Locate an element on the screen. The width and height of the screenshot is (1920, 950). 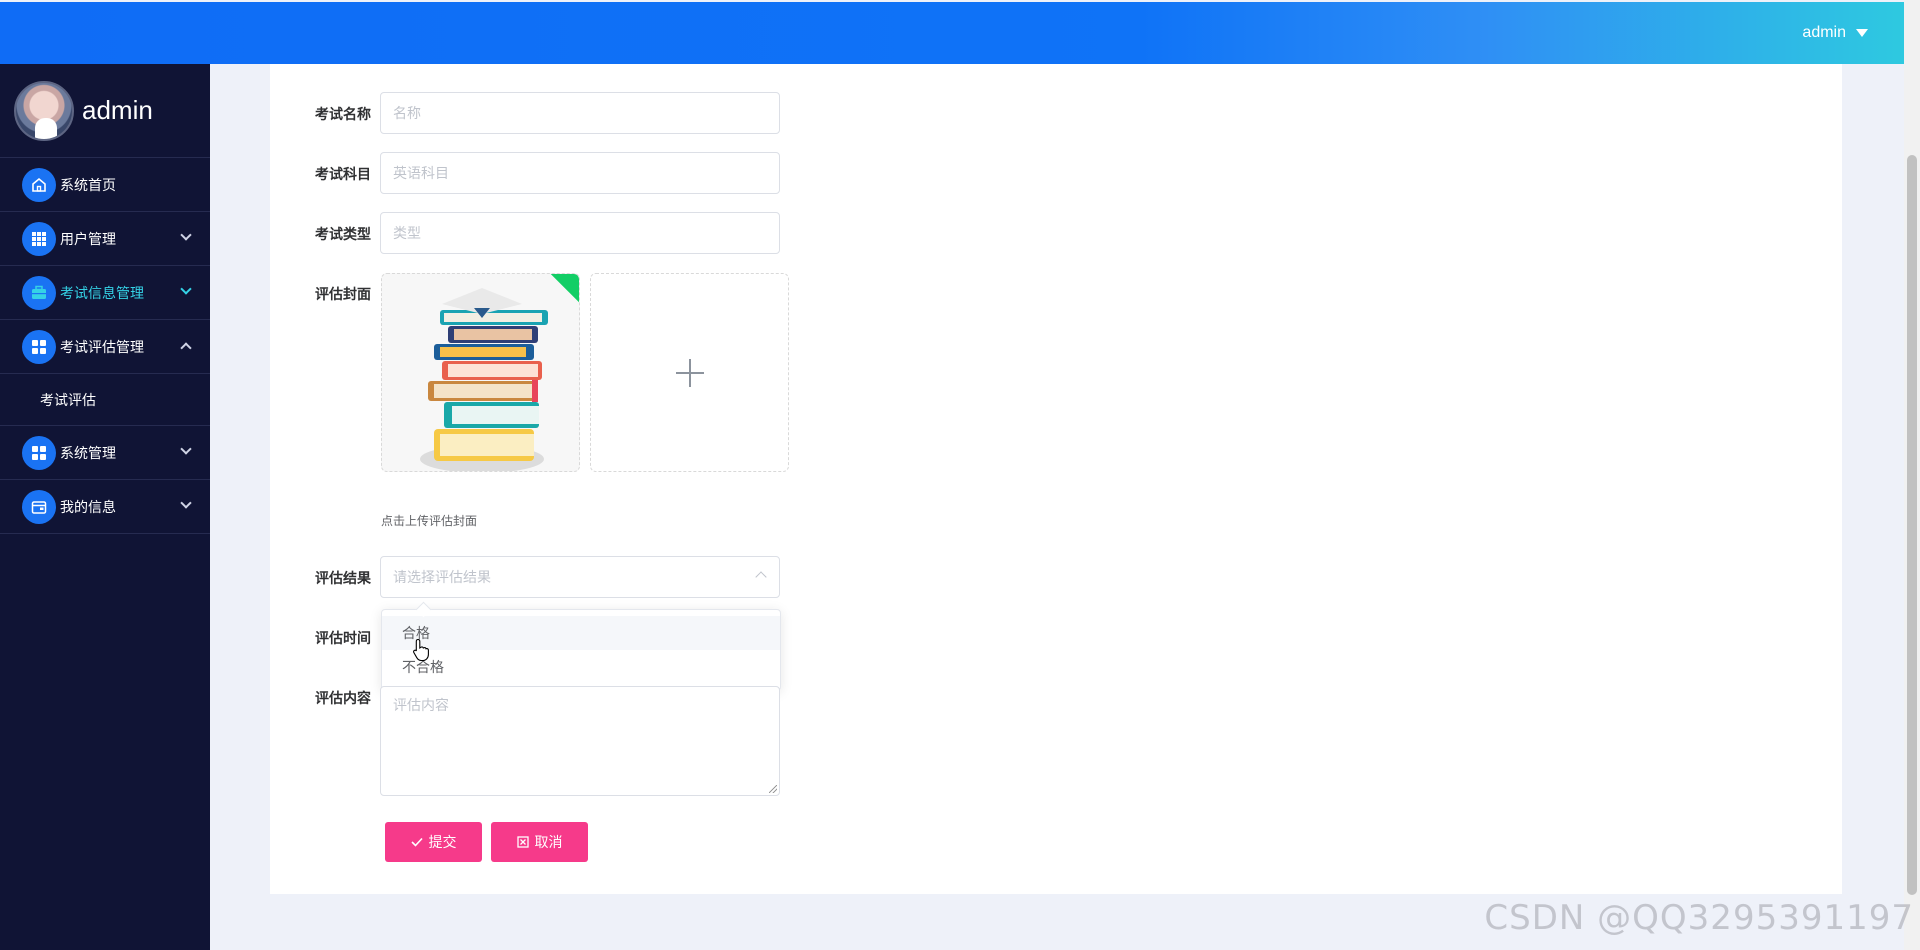
exam-subject-input: 英语科目 is located at coordinates (580, 173).